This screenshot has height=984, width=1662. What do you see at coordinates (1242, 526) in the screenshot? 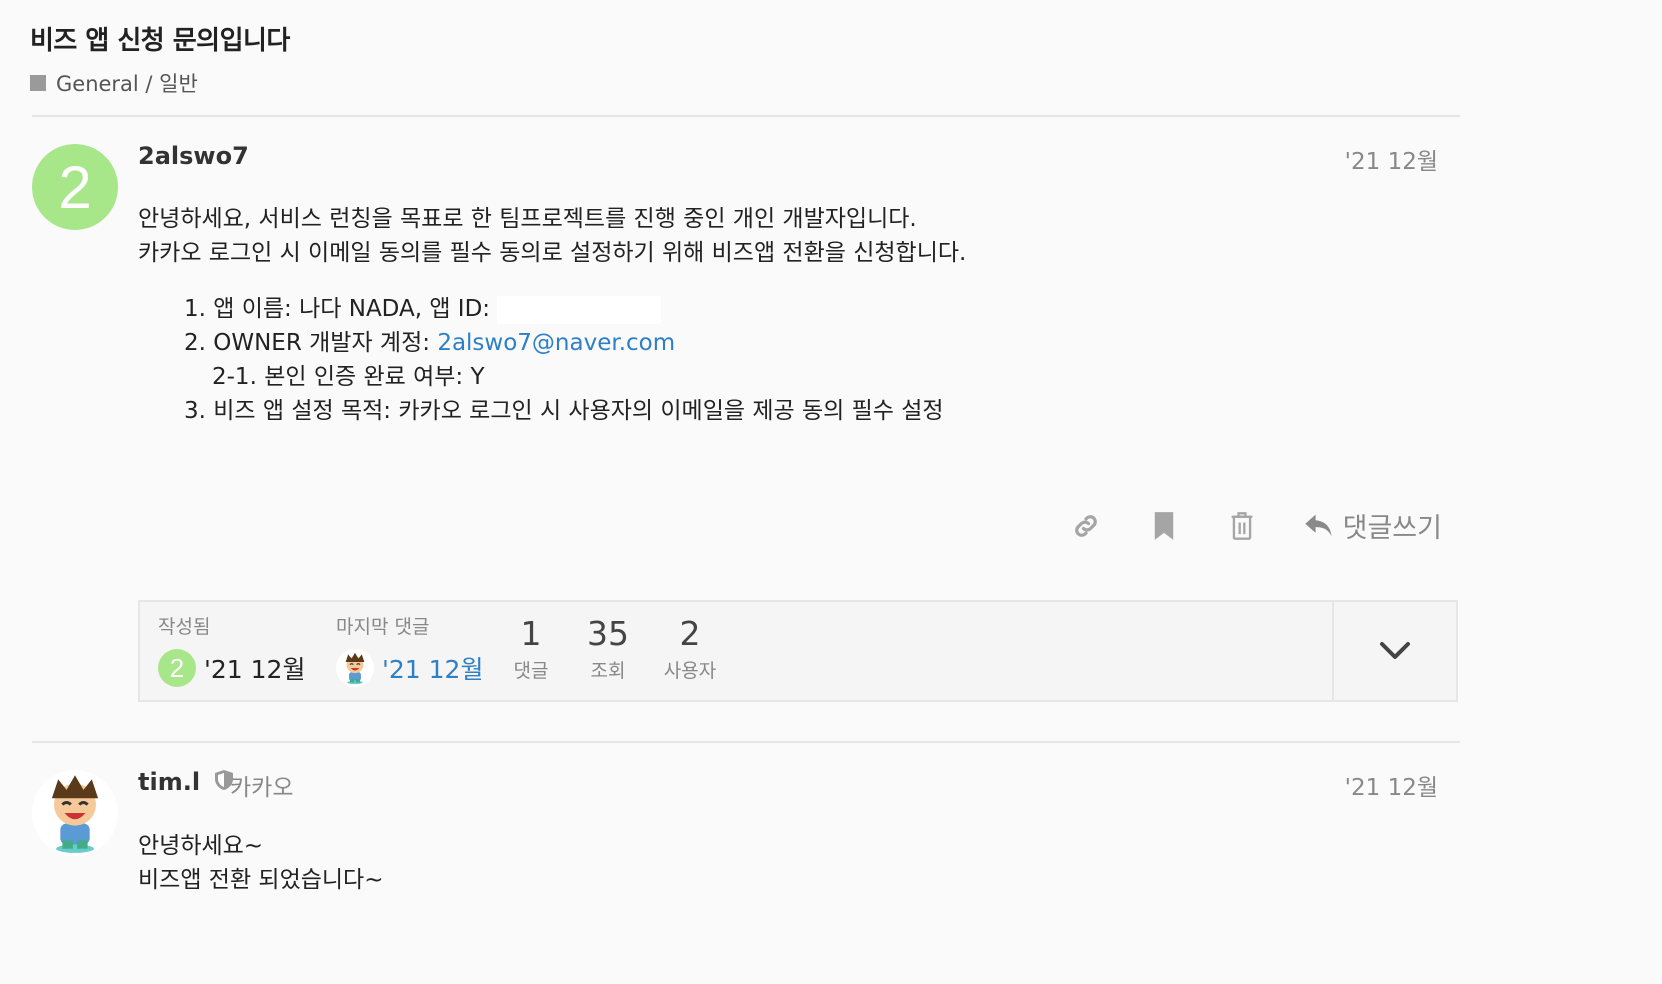
I see `trash-icon` at bounding box center [1242, 526].